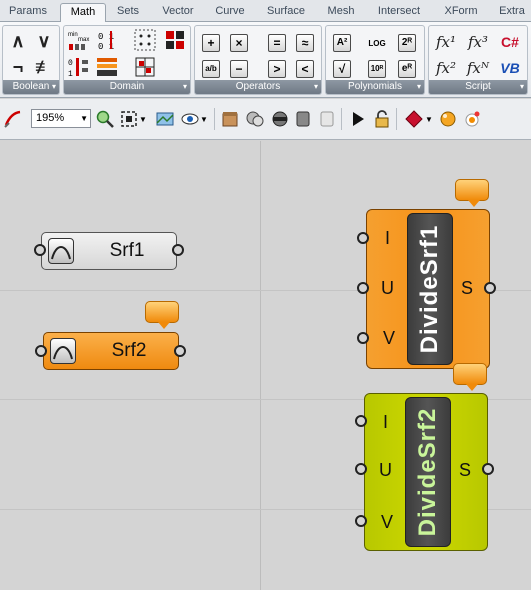 This screenshot has height=590, width=531. Describe the element at coordinates (258, 87) in the screenshot. I see `panel-label-operators: Operators ▾` at that location.